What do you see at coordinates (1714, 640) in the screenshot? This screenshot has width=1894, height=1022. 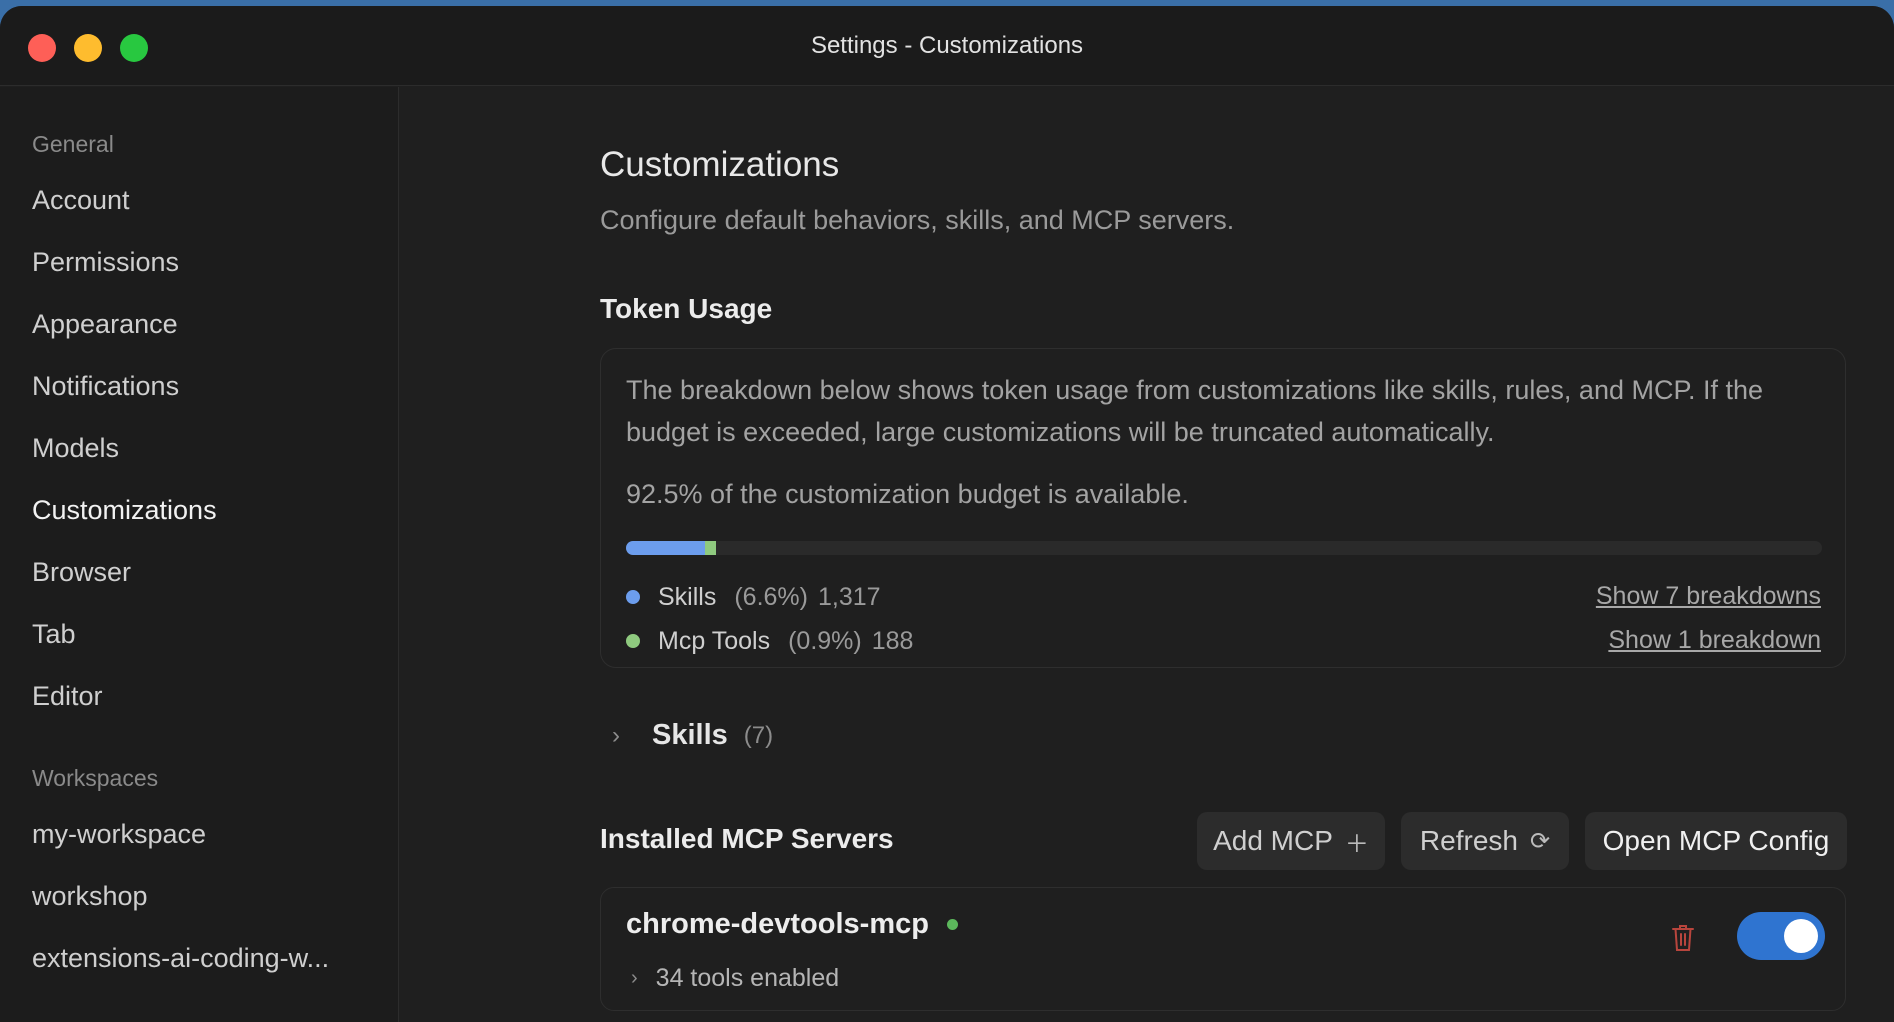 I see `show-mcp-breakdown-link: Show 1 breakdown` at bounding box center [1714, 640].